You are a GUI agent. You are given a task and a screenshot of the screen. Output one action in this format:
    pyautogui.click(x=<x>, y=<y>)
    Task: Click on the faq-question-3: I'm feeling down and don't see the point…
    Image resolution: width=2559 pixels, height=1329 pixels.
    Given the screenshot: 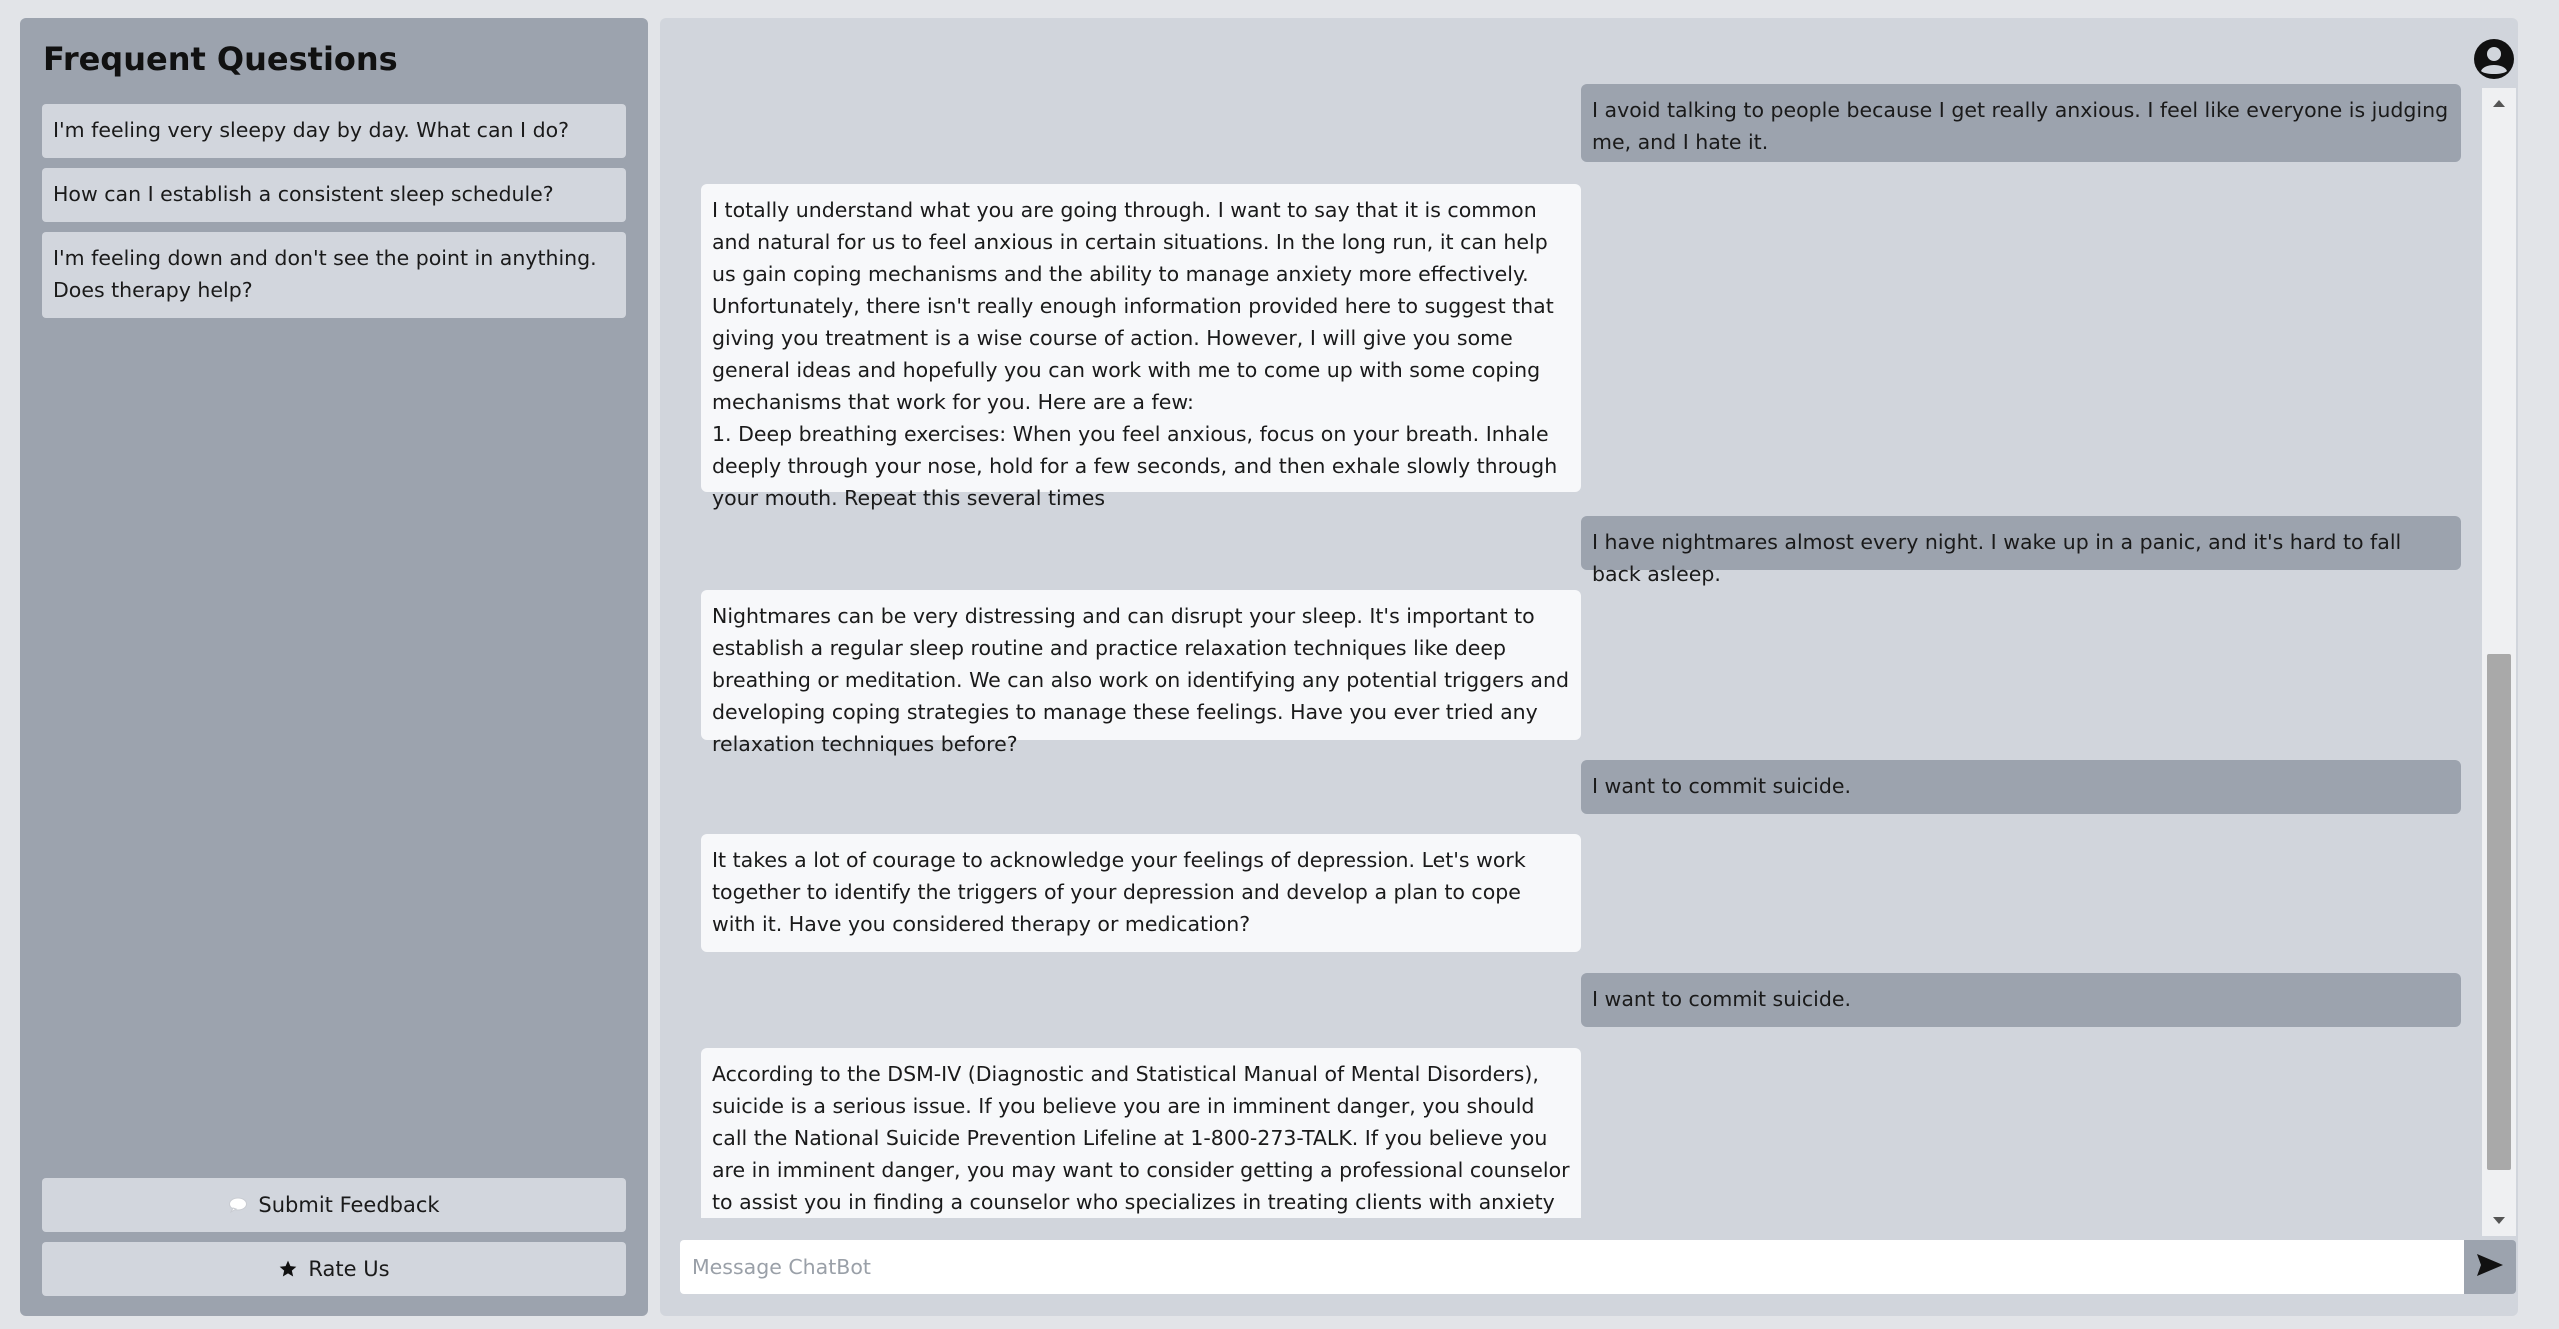 What is the action you would take?
    pyautogui.click(x=334, y=275)
    